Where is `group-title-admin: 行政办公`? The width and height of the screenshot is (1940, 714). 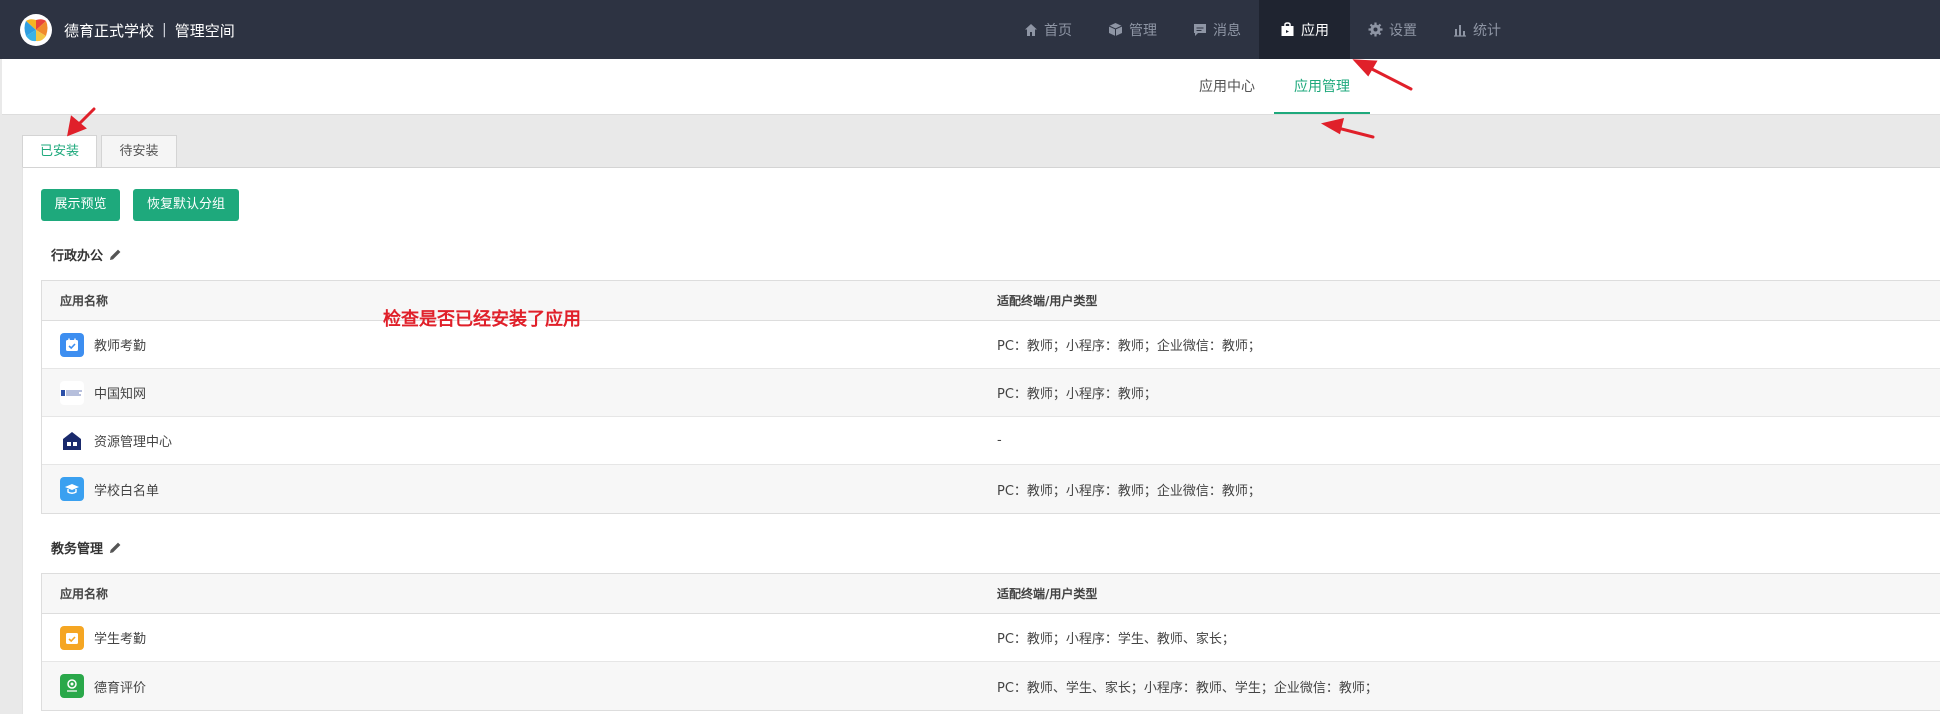
group-title-admin: 行政办公 is located at coordinates (86, 254).